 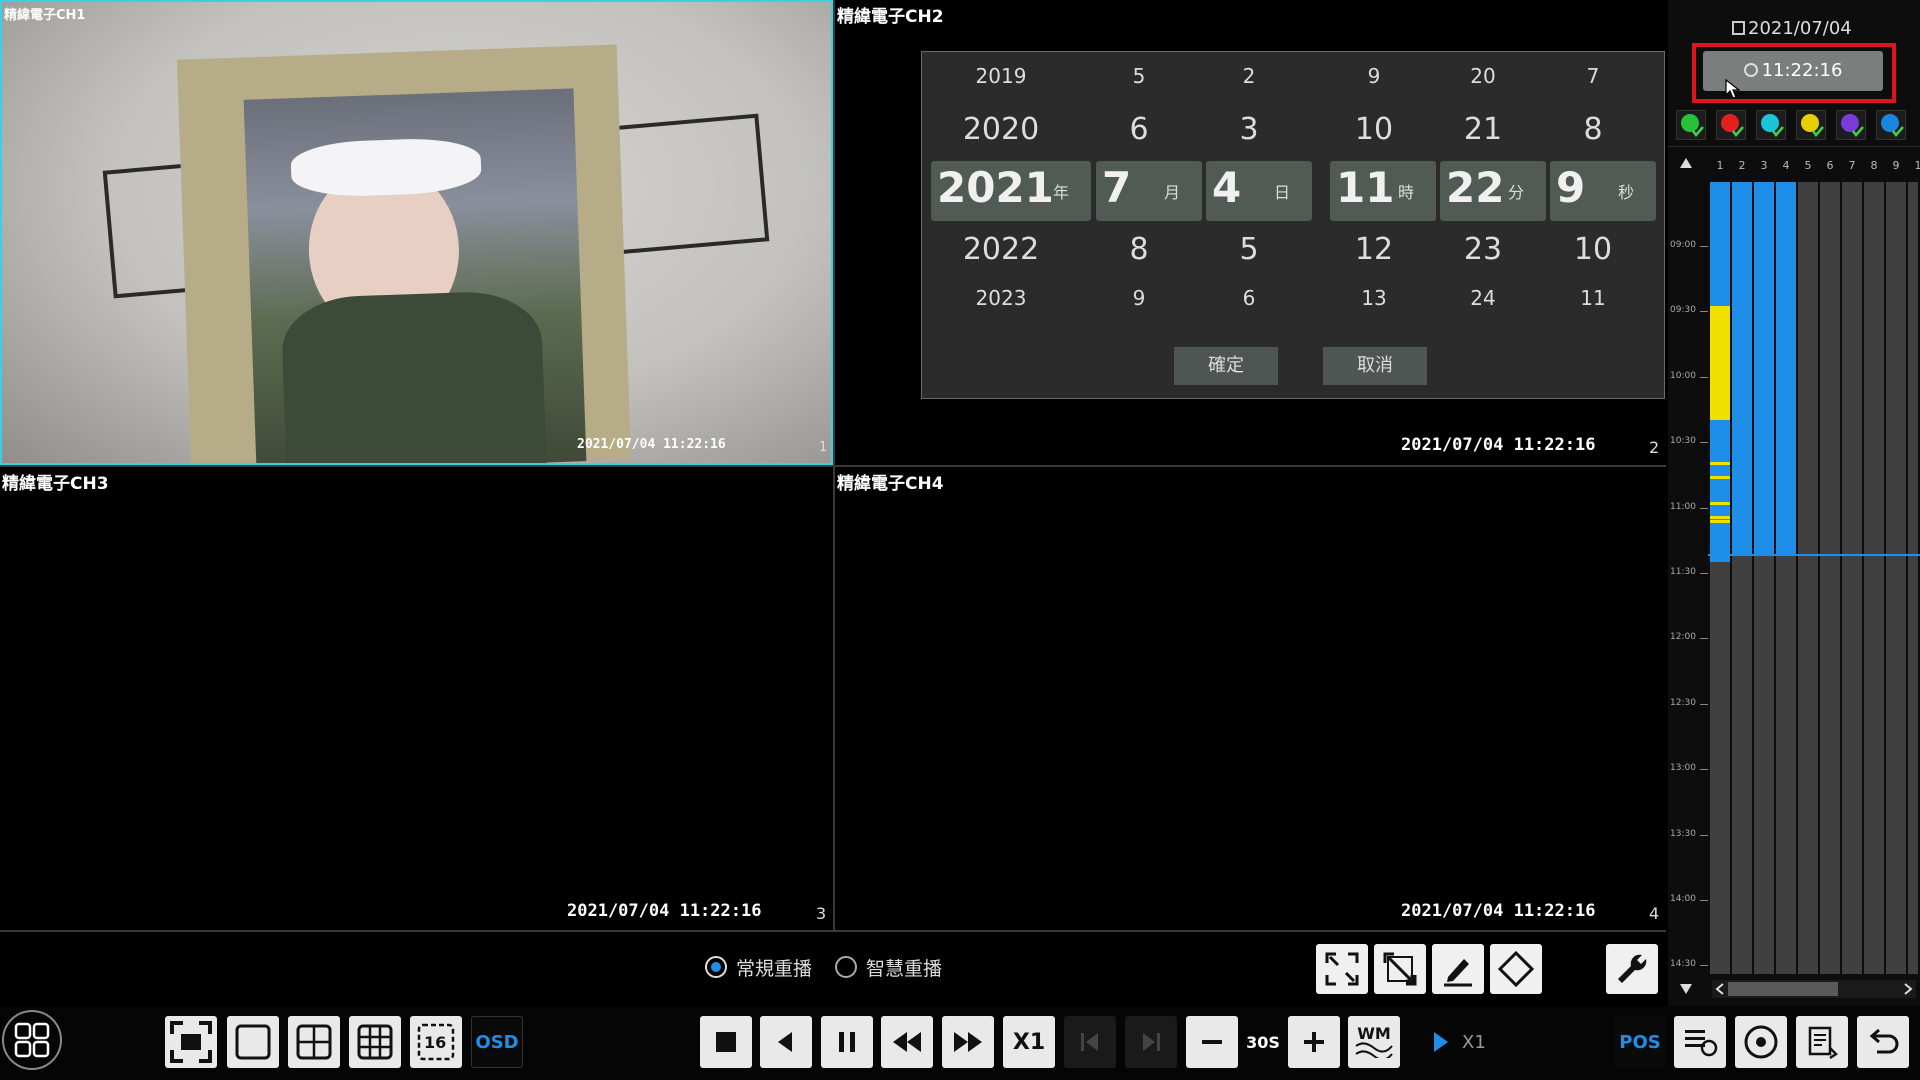 What do you see at coordinates (1001, 129) in the screenshot?
I see `picker-option: 2020` at bounding box center [1001, 129].